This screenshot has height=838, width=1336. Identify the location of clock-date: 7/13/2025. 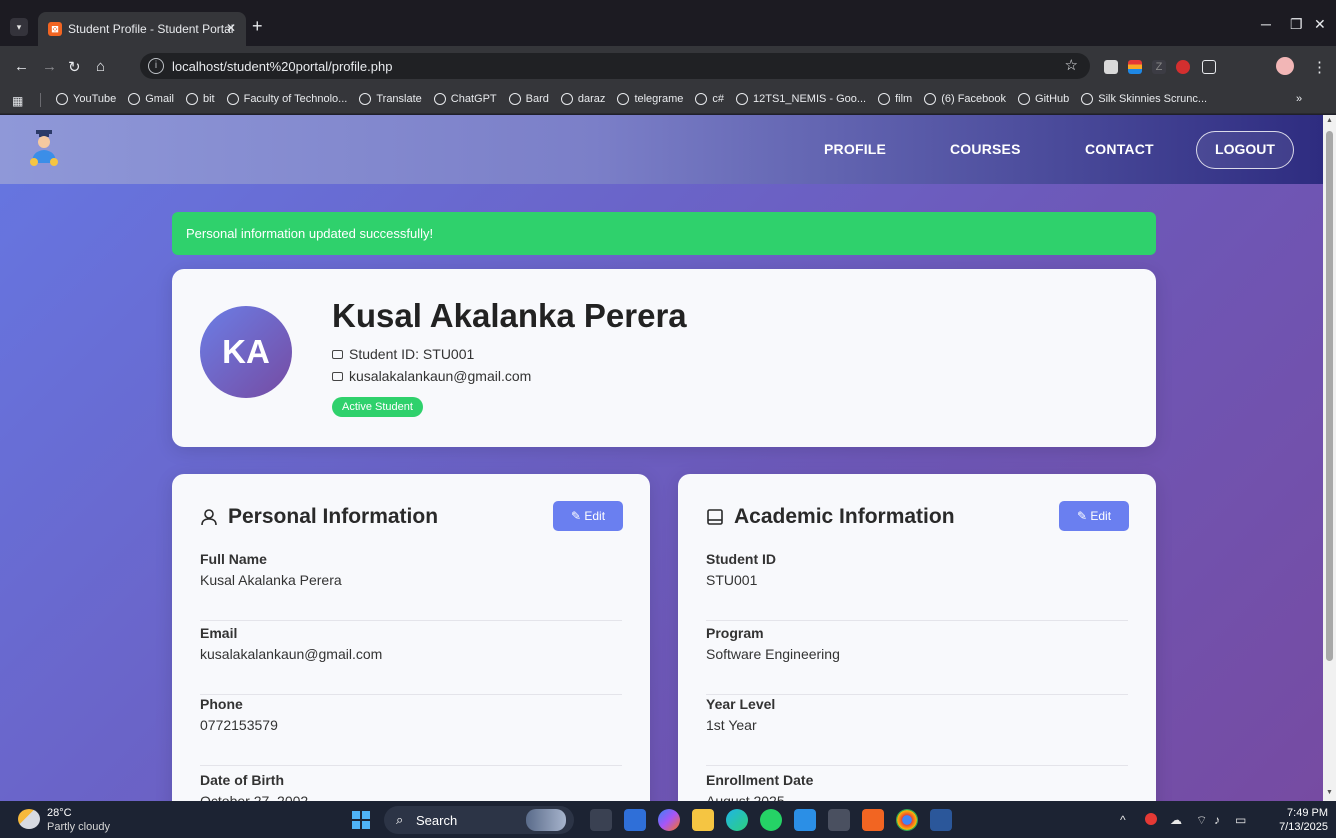
(1303, 827).